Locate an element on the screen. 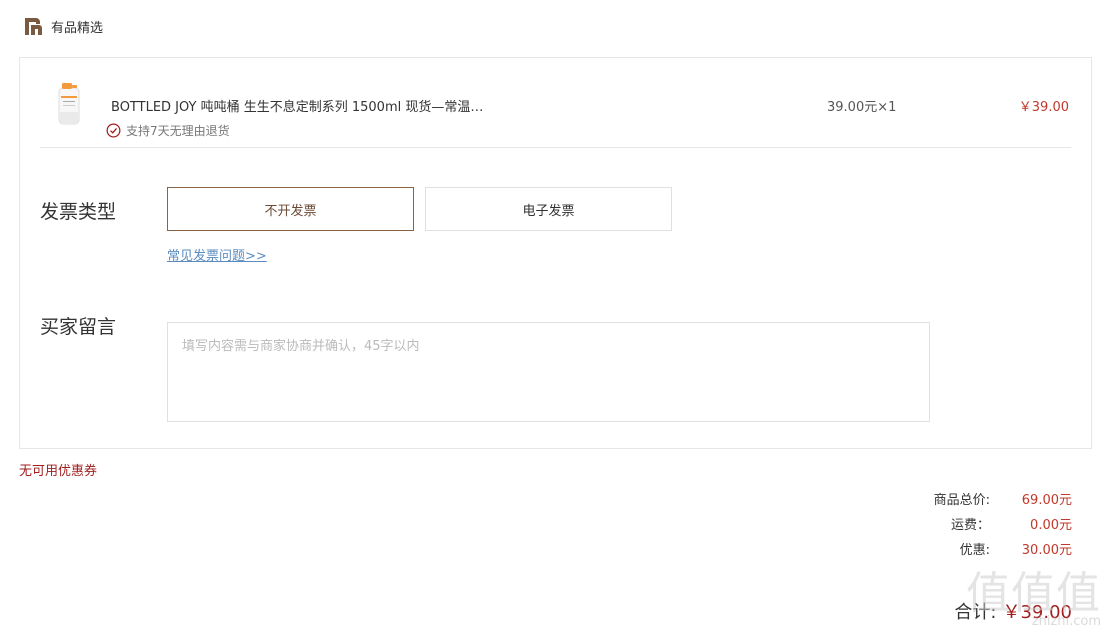 The height and width of the screenshot is (633, 1107). store-header: 有品精选 is located at coordinates (62, 26).